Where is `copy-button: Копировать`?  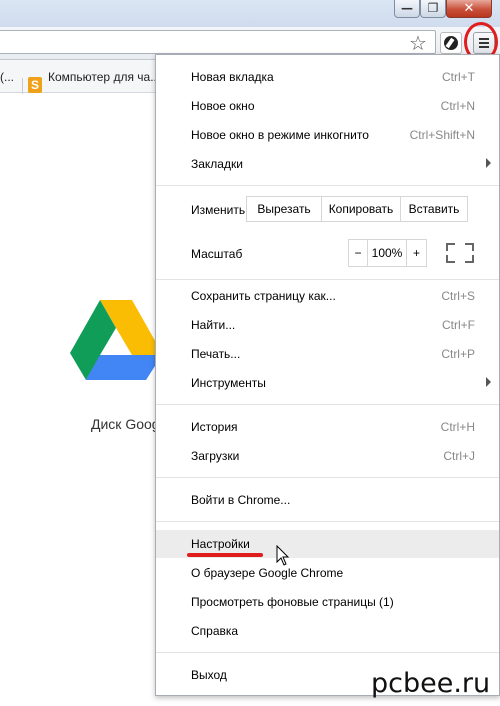
copy-button: Копировать is located at coordinates (361, 209).